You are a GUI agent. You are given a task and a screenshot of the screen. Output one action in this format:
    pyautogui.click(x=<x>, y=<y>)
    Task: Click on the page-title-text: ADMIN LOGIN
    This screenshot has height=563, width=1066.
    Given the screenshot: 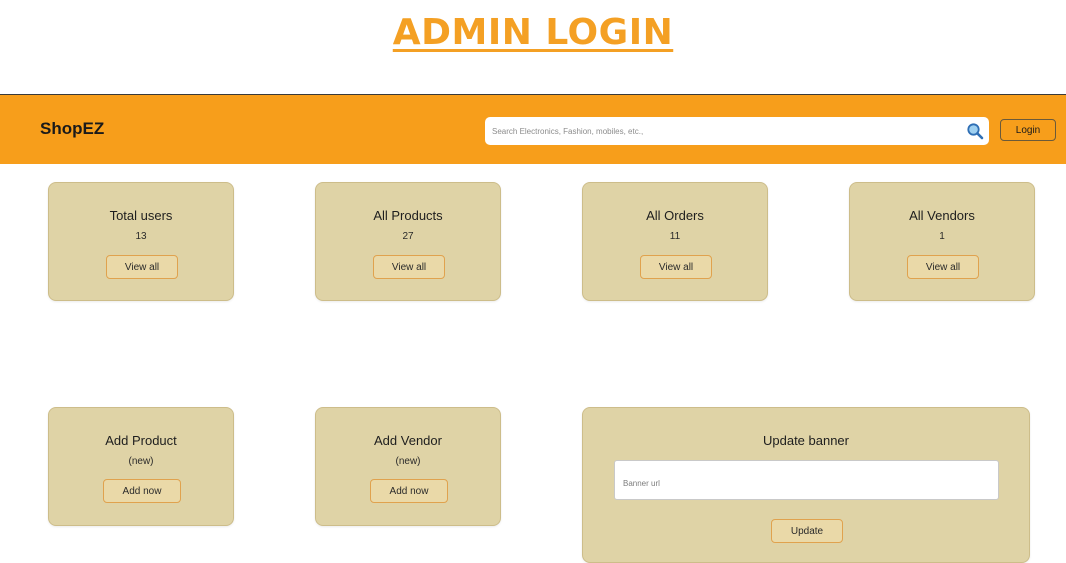 What is the action you would take?
    pyautogui.click(x=533, y=32)
    